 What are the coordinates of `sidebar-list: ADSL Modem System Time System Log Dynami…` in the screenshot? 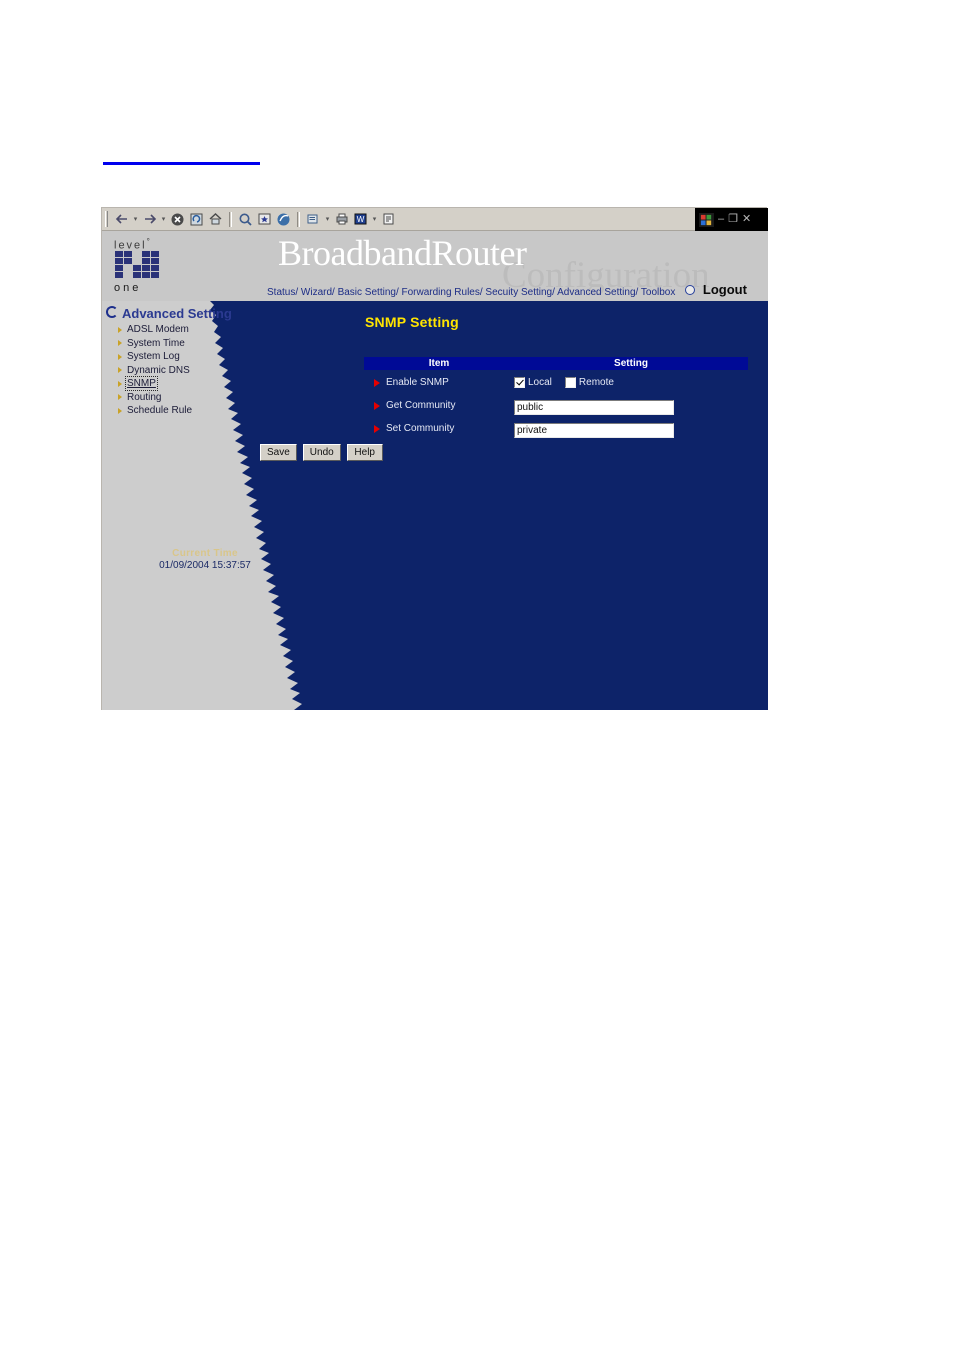 It's located at (208, 370).